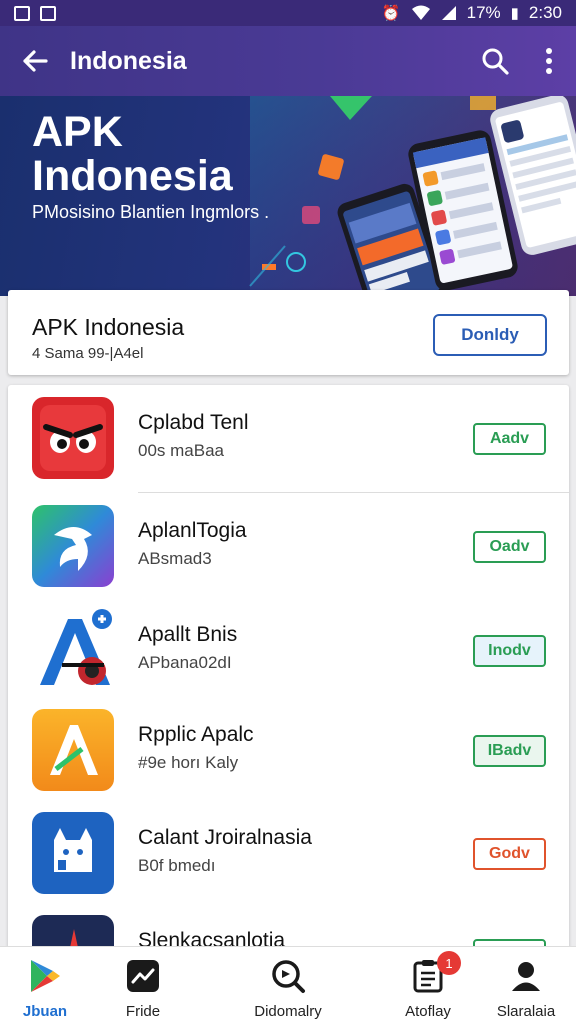 The height and width of the screenshot is (1024, 576). Describe the element at coordinates (288, 649) in the screenshot. I see `list-item: Apallt Bnis APbana02dI Inodv` at that location.